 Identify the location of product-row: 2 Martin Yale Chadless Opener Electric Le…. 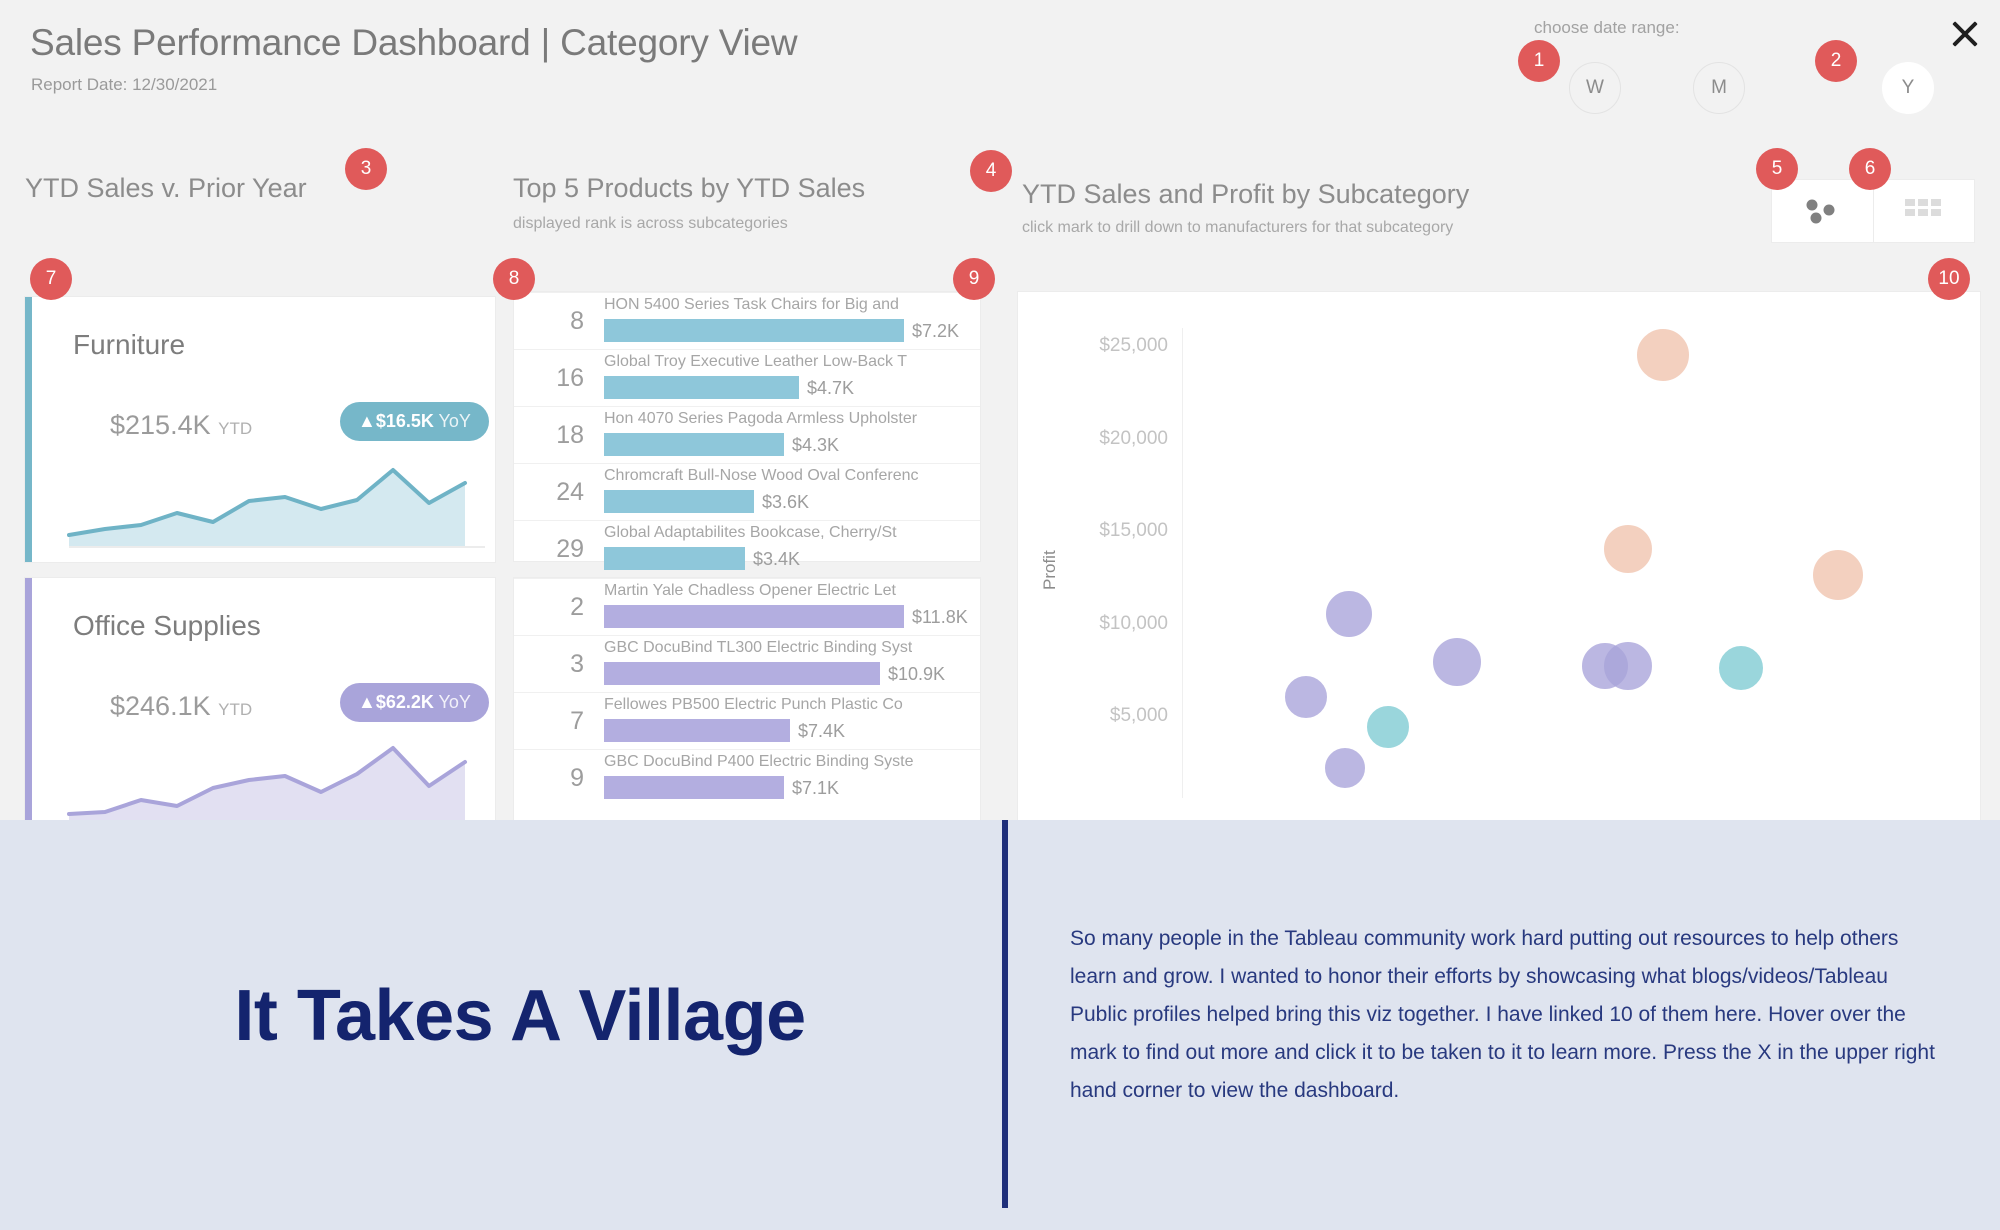
(747, 606).